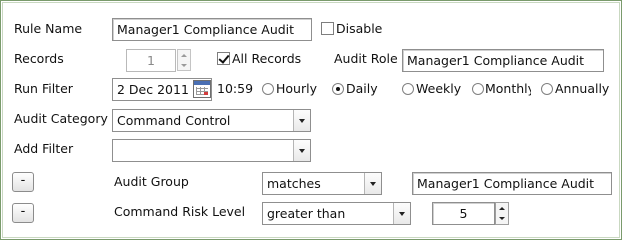 This screenshot has width=622, height=240. What do you see at coordinates (44, 148) in the screenshot?
I see `add-filter-label: Add Filter` at bounding box center [44, 148].